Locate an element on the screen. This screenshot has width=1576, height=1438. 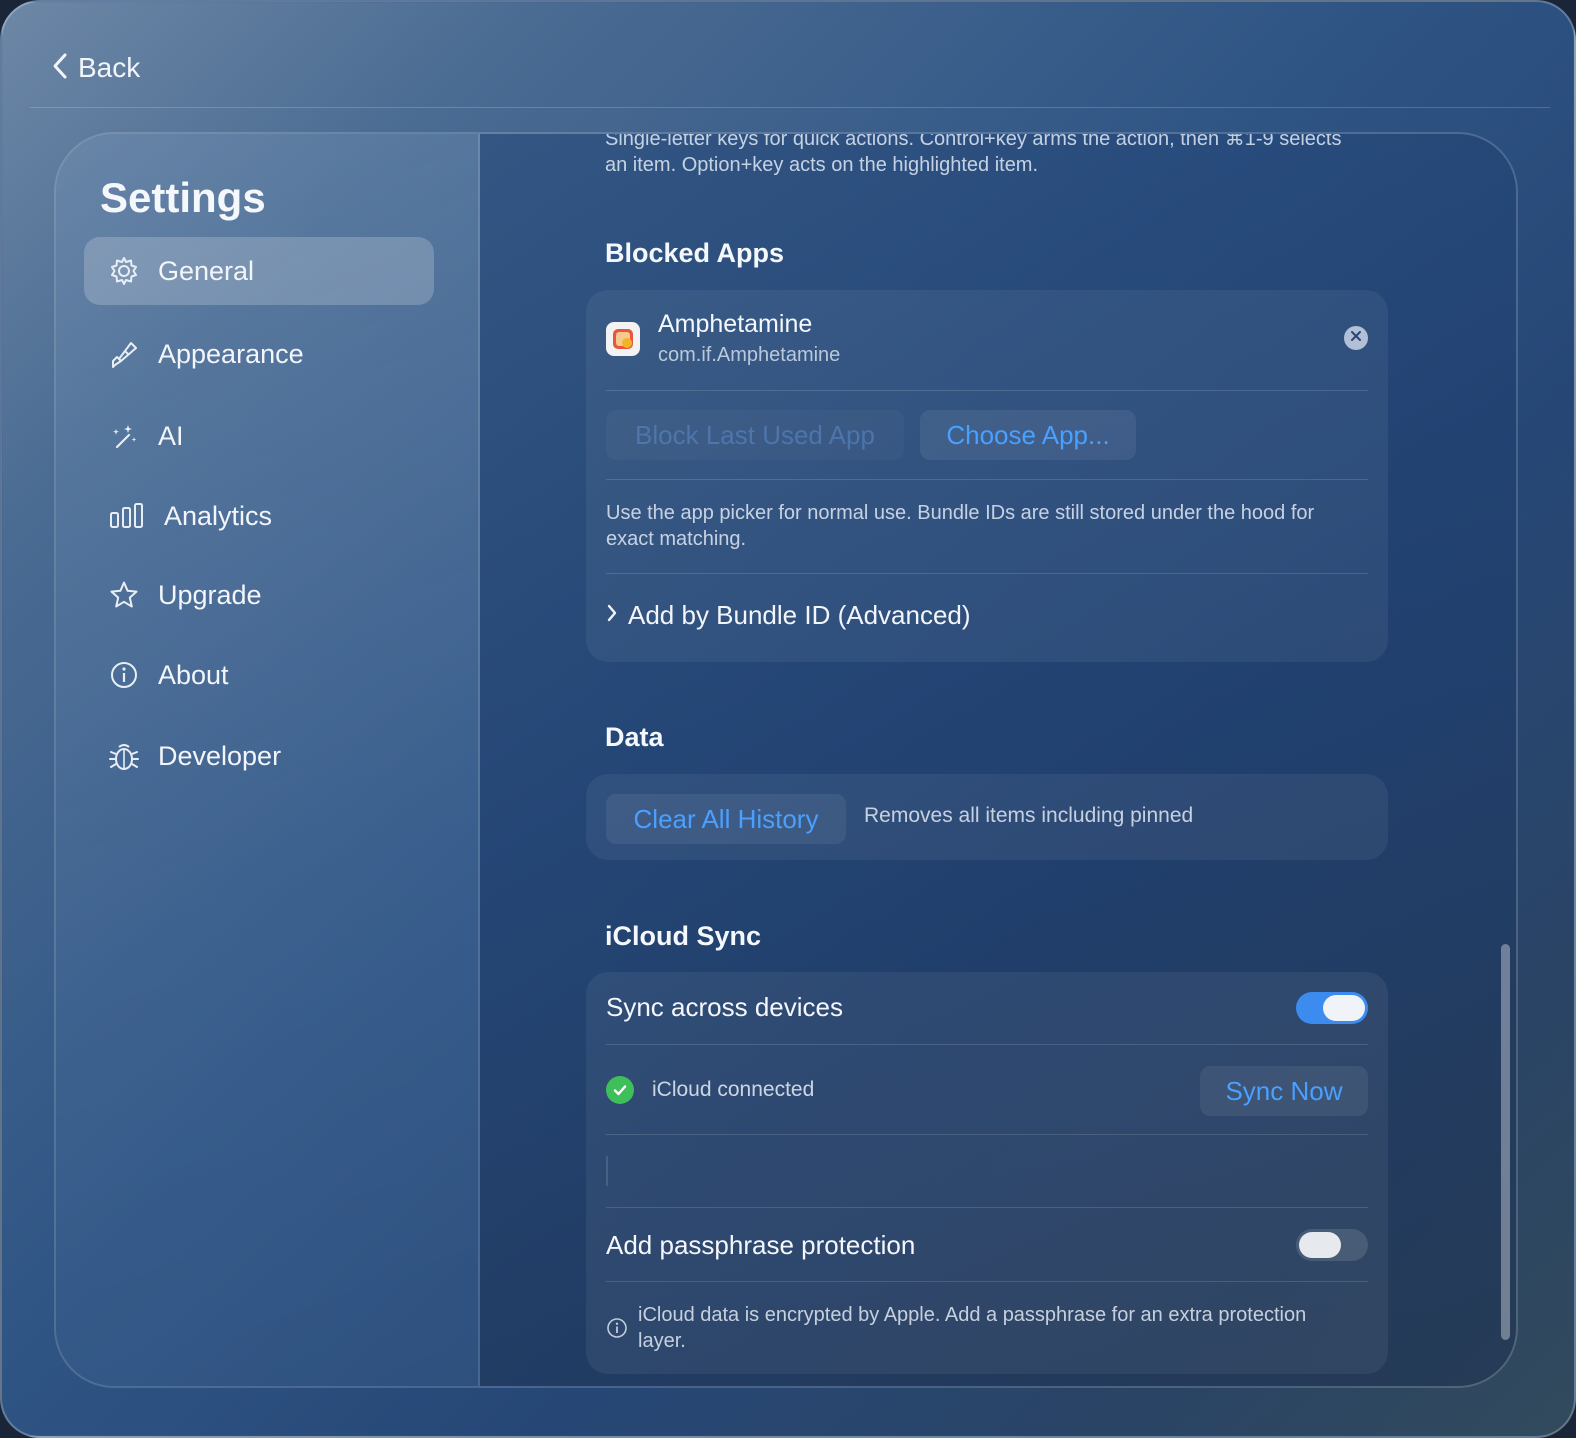
empty-status-row is located at coordinates (607, 1171).